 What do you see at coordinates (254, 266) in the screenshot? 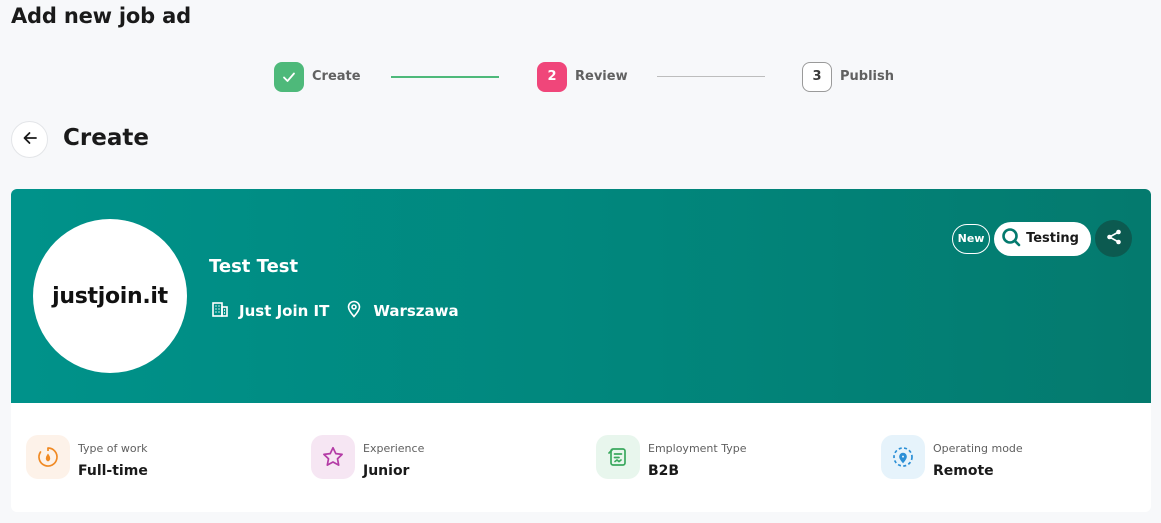
I see `job-title: Test Test` at bounding box center [254, 266].